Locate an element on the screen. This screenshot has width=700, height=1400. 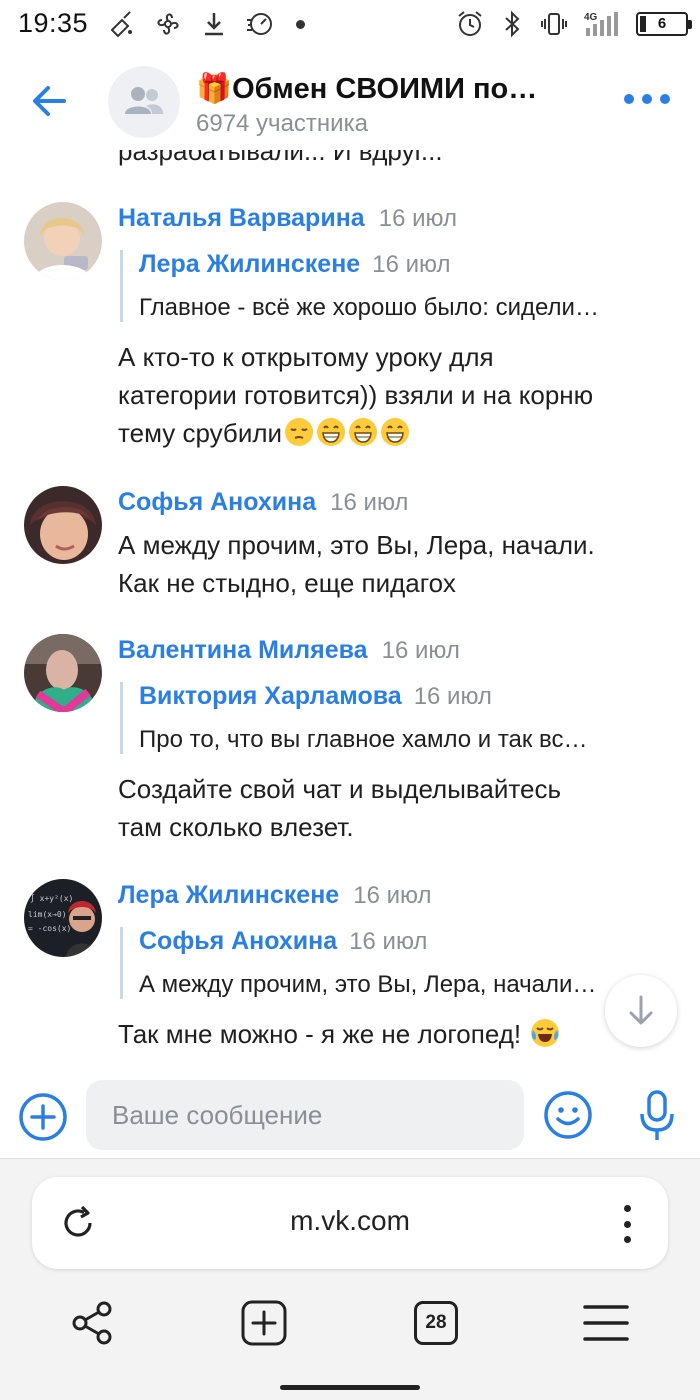
message-composer is located at coordinates (350, 1119).